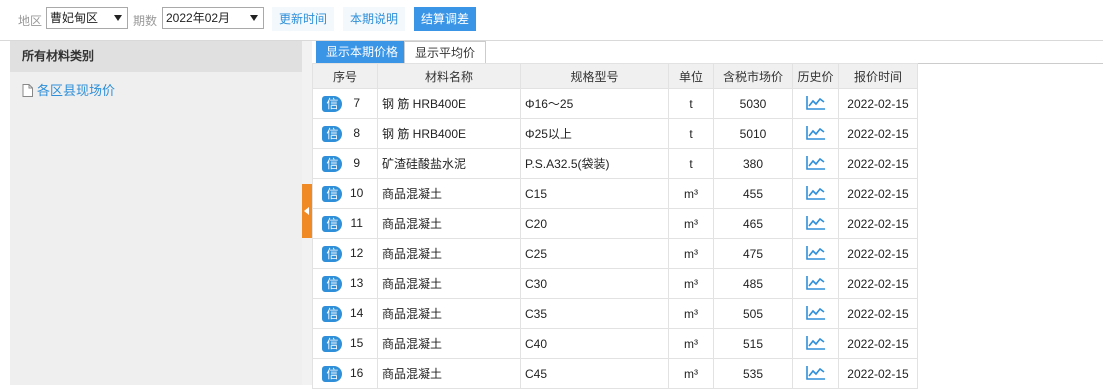 This screenshot has height=389, width=1103. What do you see at coordinates (356, 342) in the screenshot?
I see `seq-number: 15` at bounding box center [356, 342].